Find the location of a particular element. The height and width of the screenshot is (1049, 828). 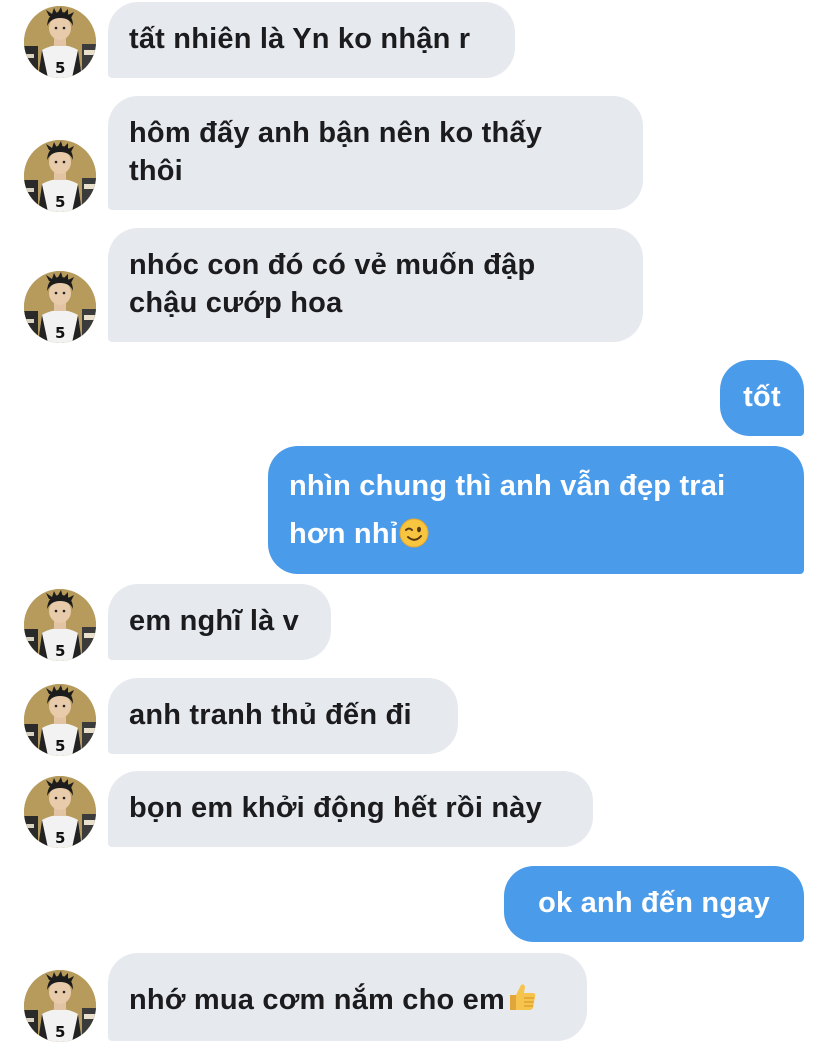

incoming-message: em nghĩ là v is located at coordinates (219, 622).